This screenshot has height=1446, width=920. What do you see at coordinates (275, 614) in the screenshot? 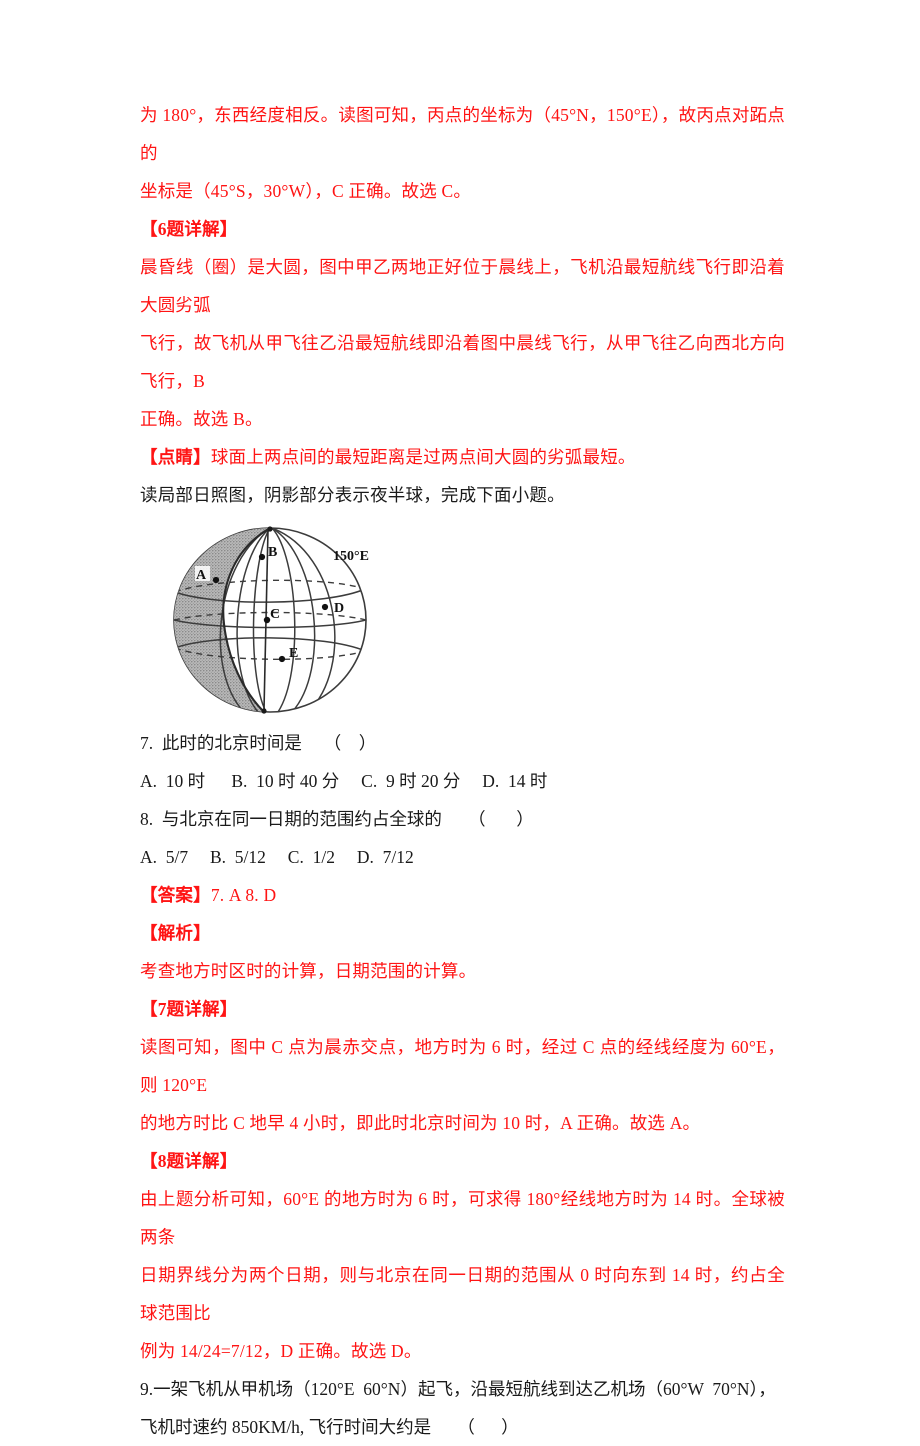
I see `point-c-label: C` at bounding box center [275, 614].